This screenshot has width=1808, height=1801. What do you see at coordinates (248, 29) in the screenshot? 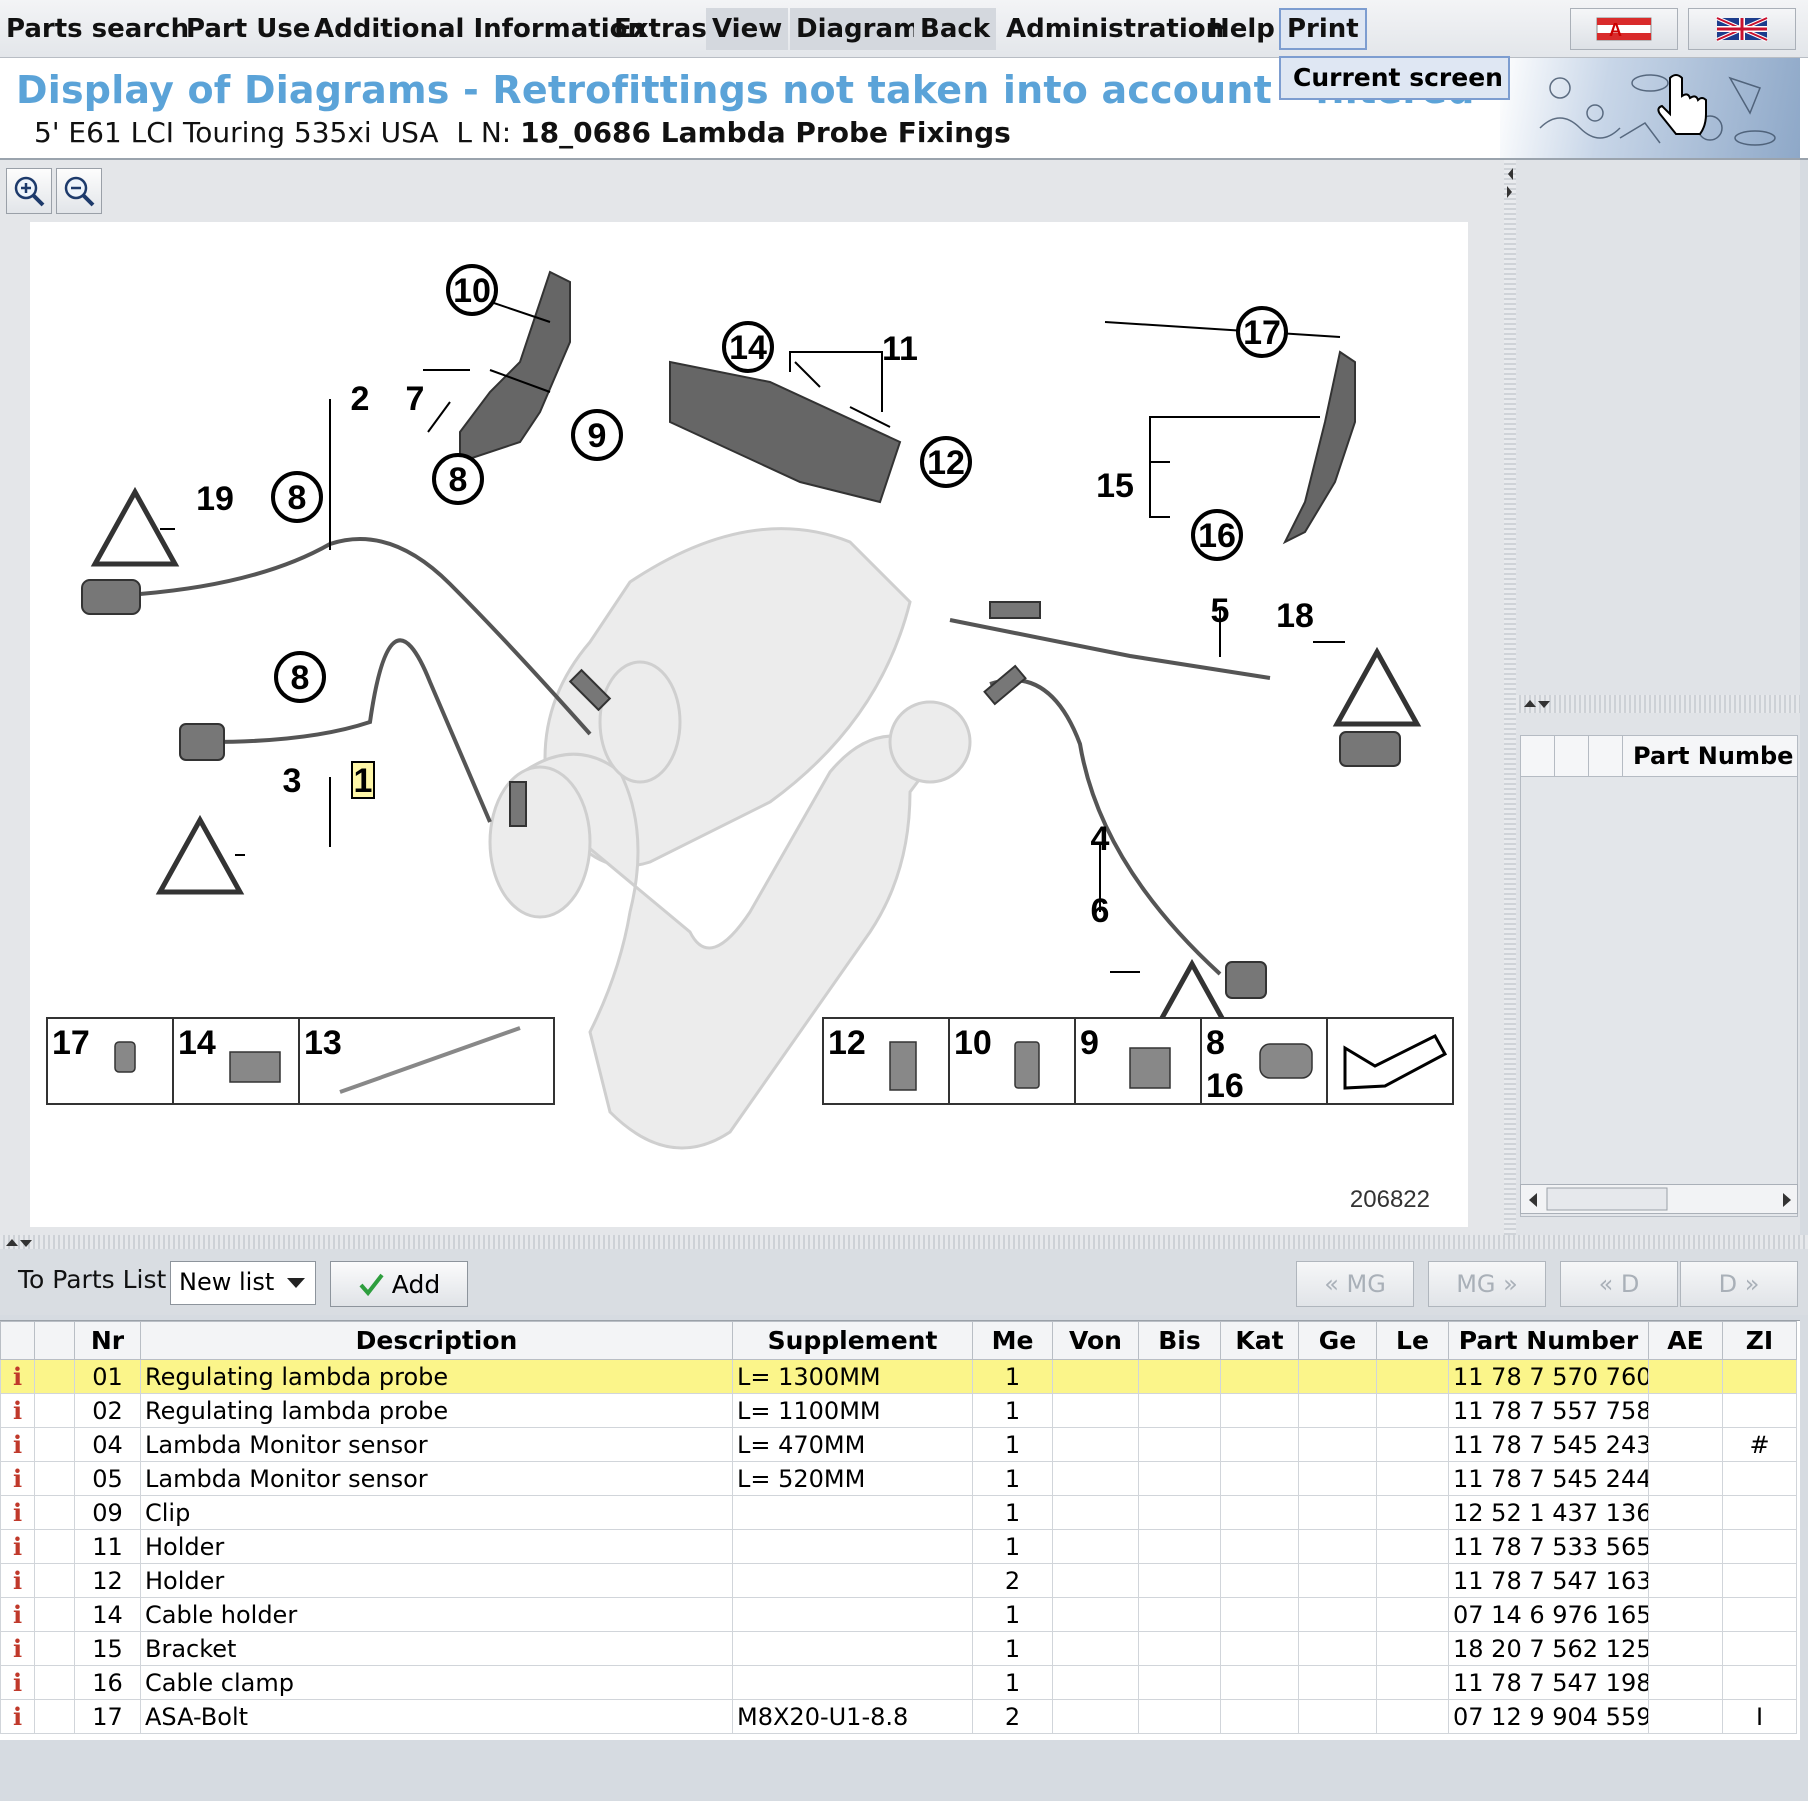
I see `menu-part-use: Part Use` at bounding box center [248, 29].